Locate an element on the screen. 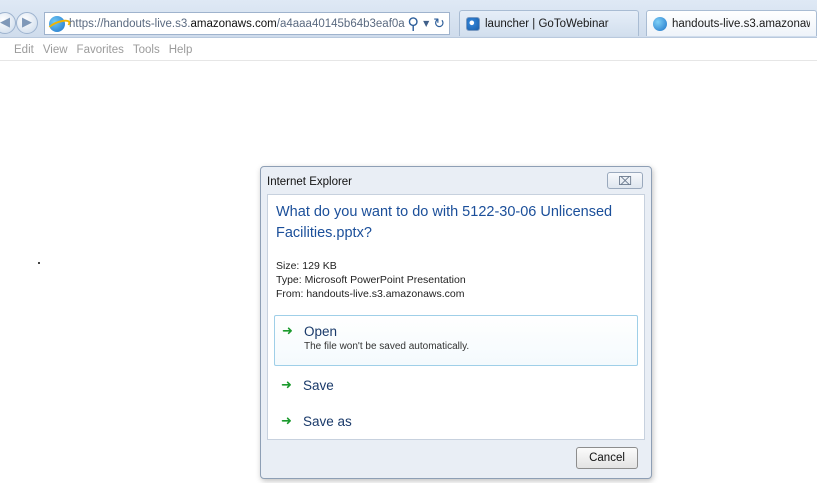  tab-label: launcher | GoToWebinar is located at coordinates (547, 23).